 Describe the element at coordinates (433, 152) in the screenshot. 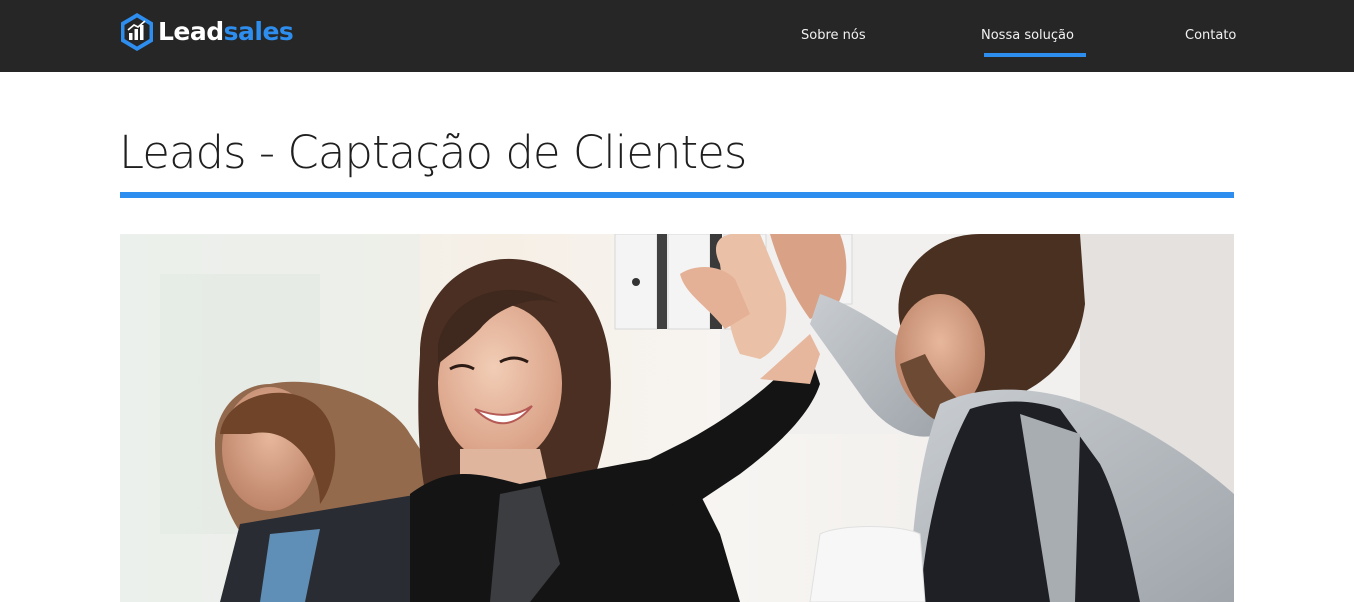

I see `page-title: Leads - Captação de Clientes` at that location.